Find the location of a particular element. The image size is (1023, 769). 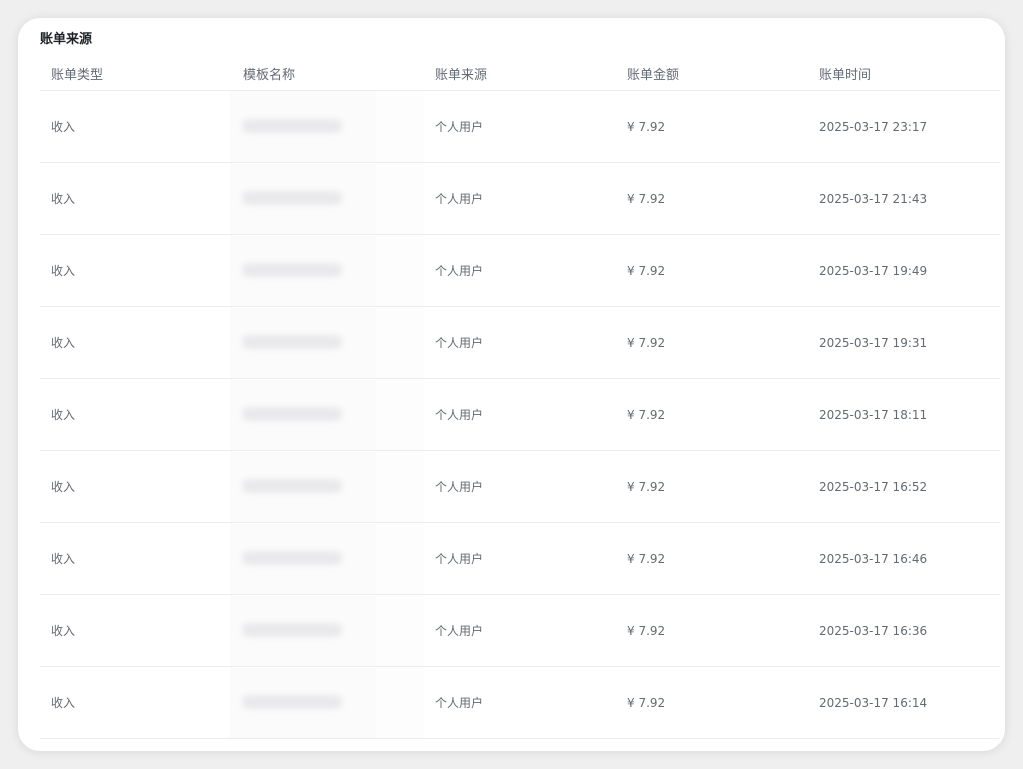

table-header: 账单类型 模板名称 账单来源 账单金额 账单时间 is located at coordinates (520, 76).